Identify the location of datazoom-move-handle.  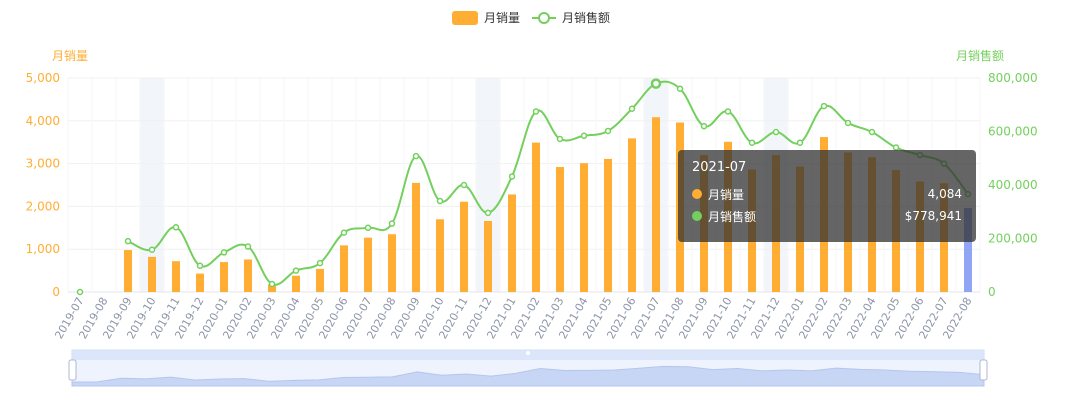
(528, 353).